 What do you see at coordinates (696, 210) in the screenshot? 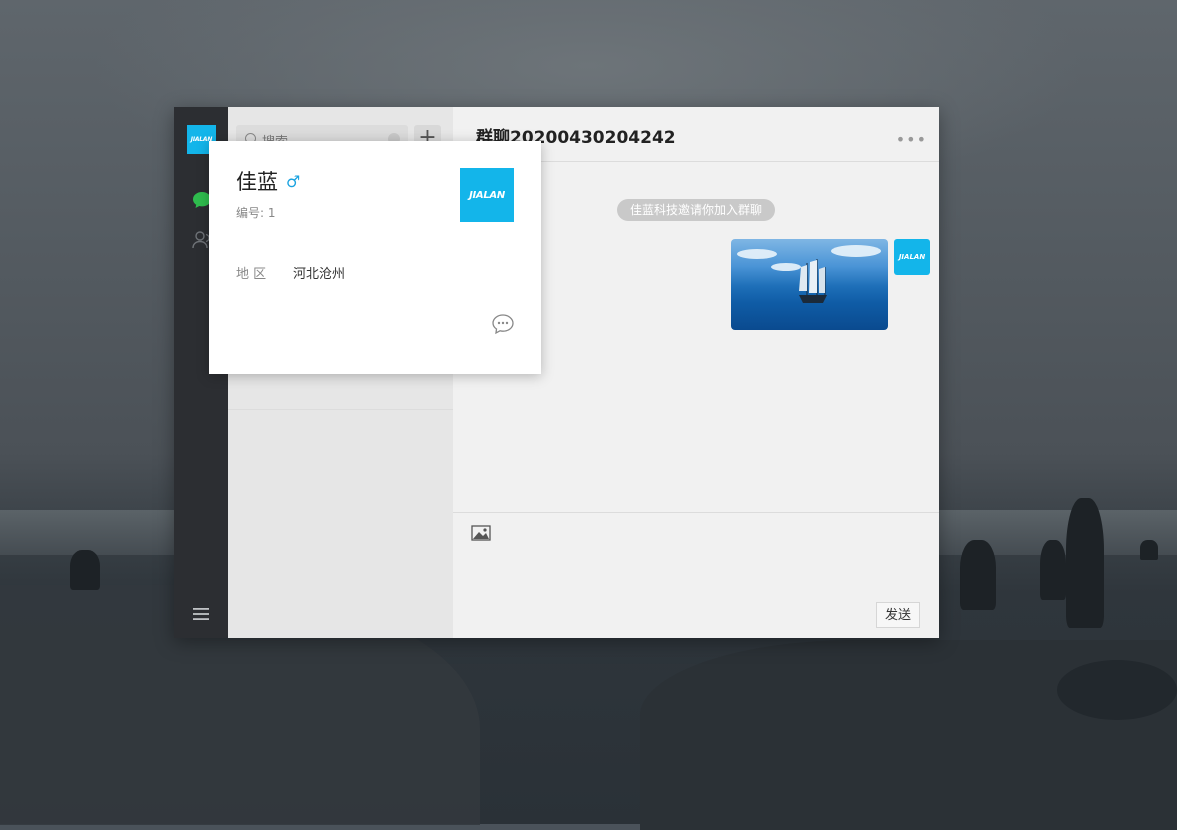
I see `system-message: 佳蓝科技邀请你加入群聊` at bounding box center [696, 210].